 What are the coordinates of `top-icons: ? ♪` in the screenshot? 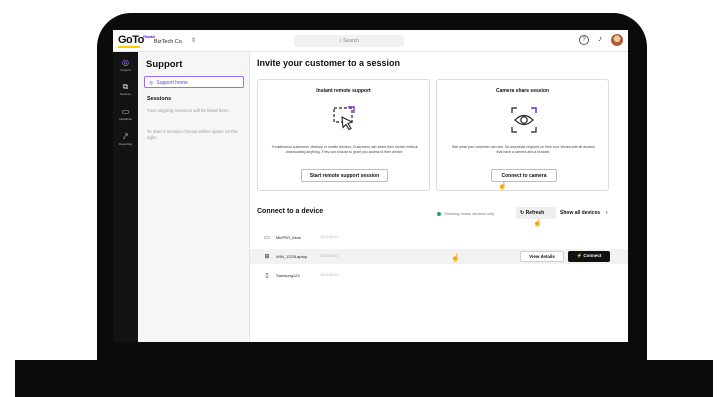 It's located at (601, 40).